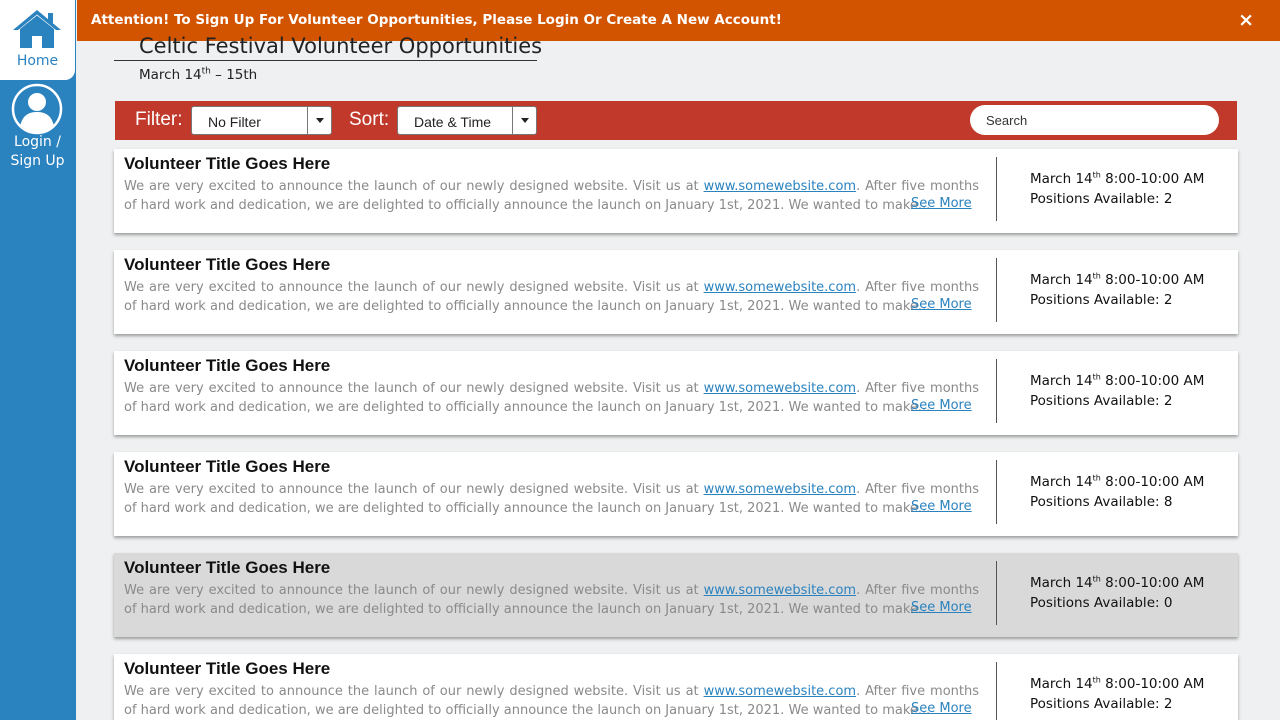 The image size is (1280, 720). What do you see at coordinates (341, 46) in the screenshot?
I see `page-title: Celtic Festival Volunteer Opportunities` at bounding box center [341, 46].